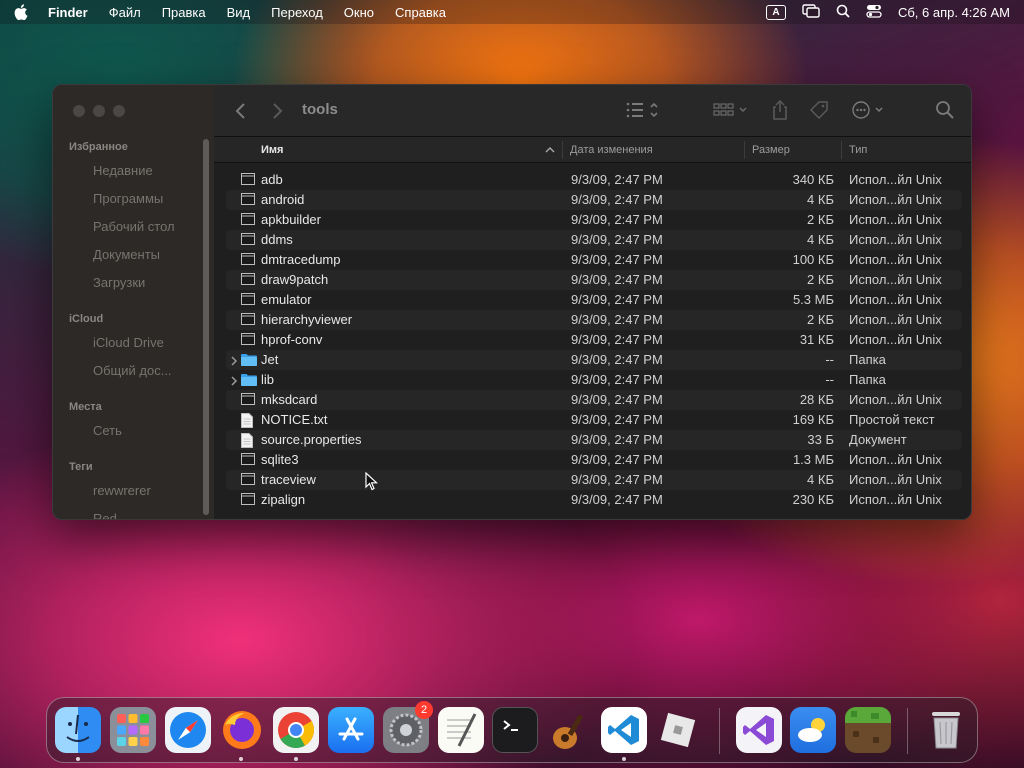 The height and width of the screenshot is (768, 1024). Describe the element at coordinates (811, 12) in the screenshot. I see `screen-mirroring-icon` at that location.